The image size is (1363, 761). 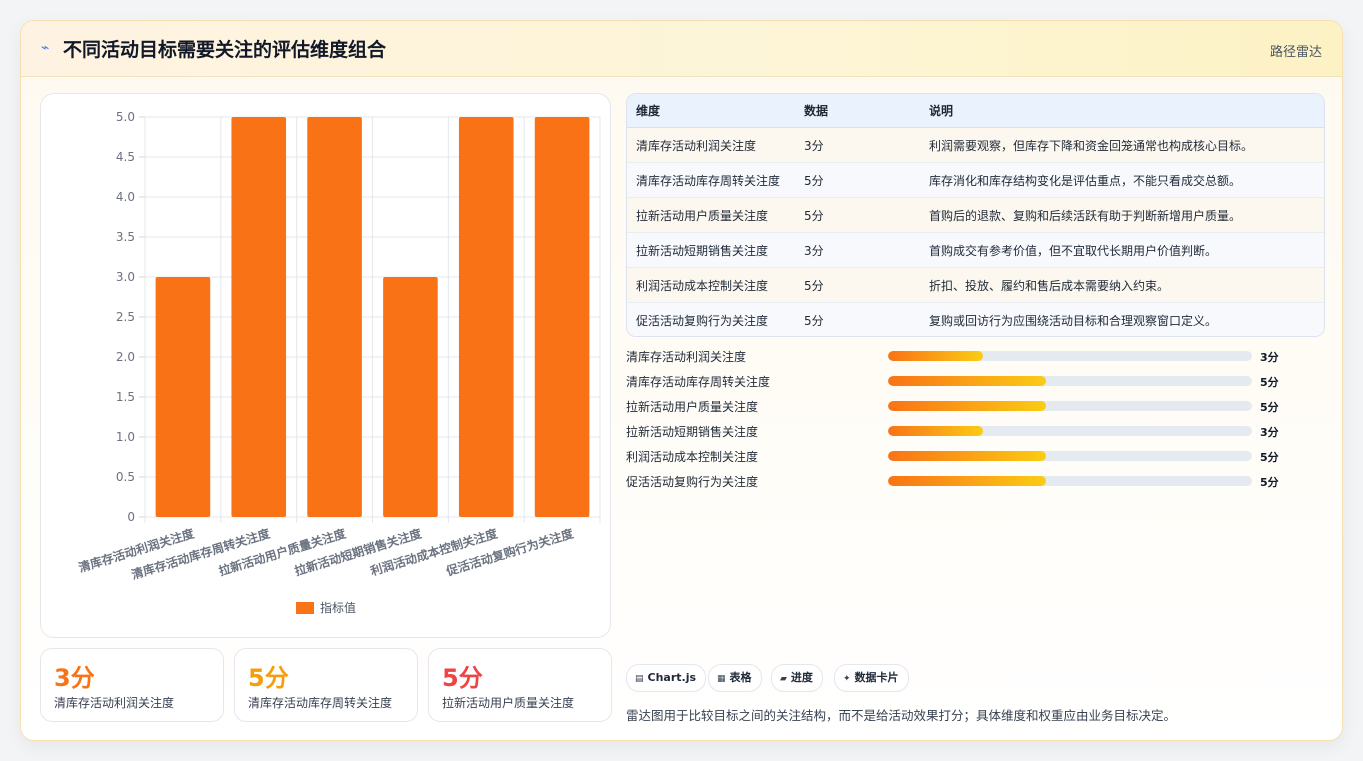 I want to click on table-row: 清库存活动利润关注度 3分 利润需要观察，但库存下降和资金回笼通常也构成核心目标。, so click(x=975, y=145).